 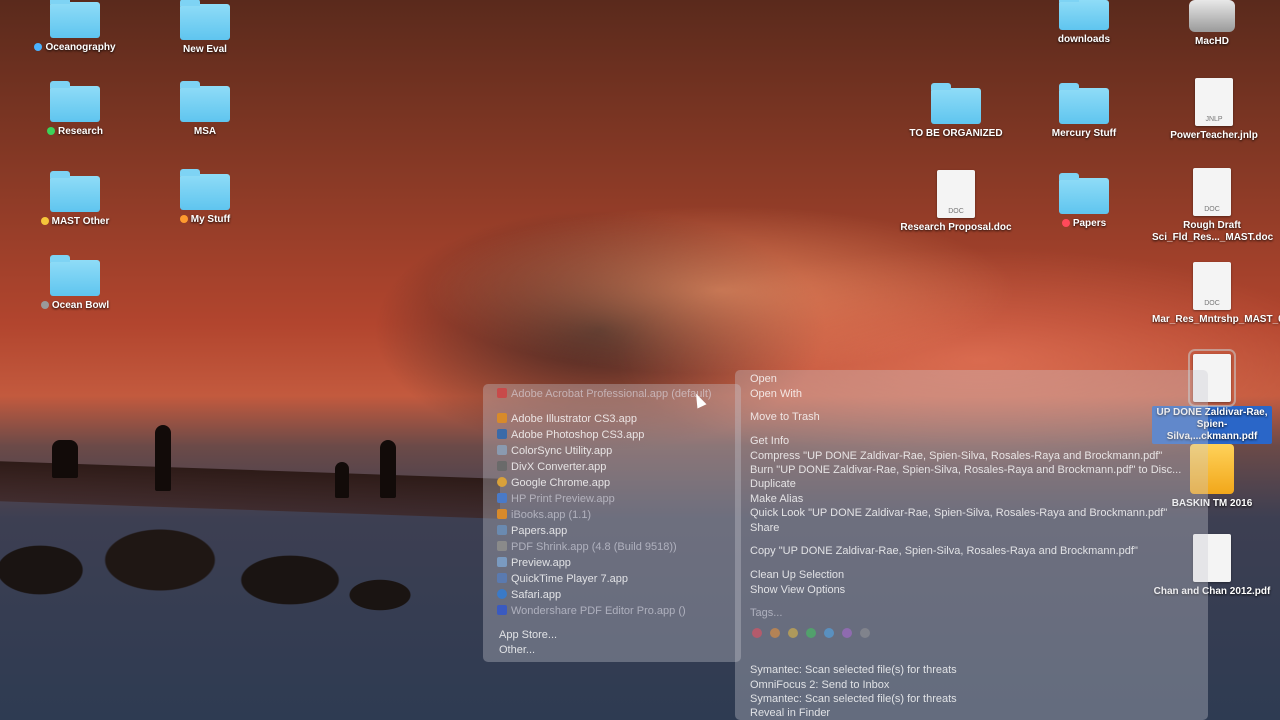 What do you see at coordinates (570, 435) in the screenshot?
I see `menu-item-app: Adobe Photoshop CS3.app` at bounding box center [570, 435].